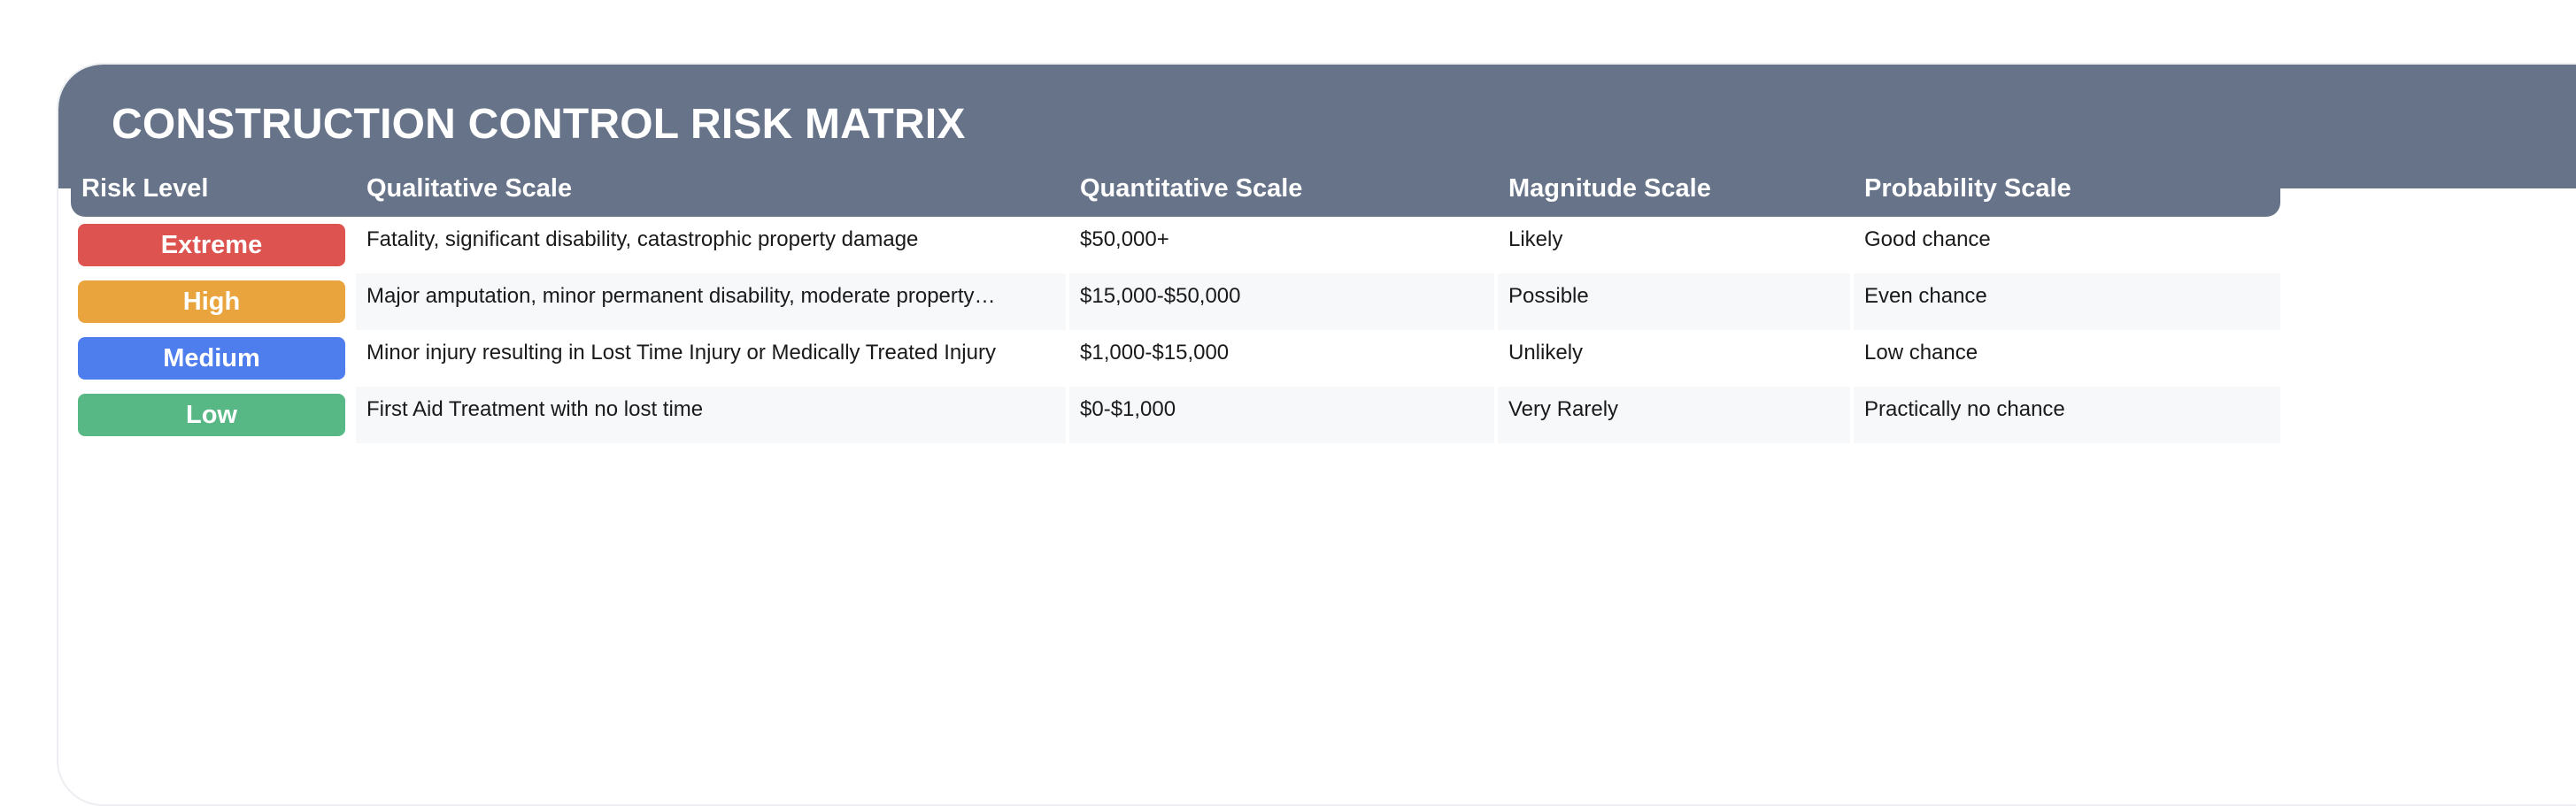 Image resolution: width=2576 pixels, height=806 pixels. Describe the element at coordinates (1676, 358) in the screenshot. I see `magnitude-cell: Unlikely` at that location.